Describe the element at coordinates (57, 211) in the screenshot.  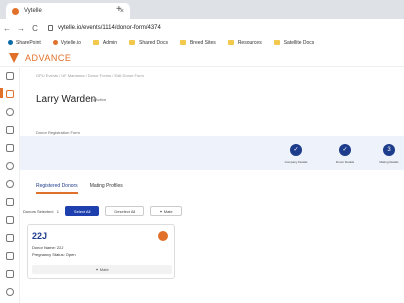
I see `donors-selected-count: 1` at that location.